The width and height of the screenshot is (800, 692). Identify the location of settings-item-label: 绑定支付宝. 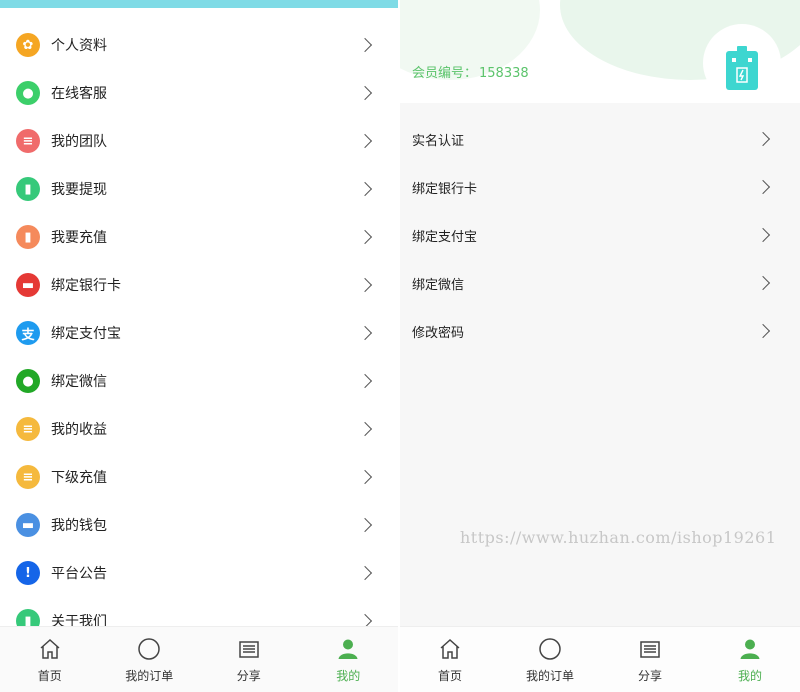
(445, 237).